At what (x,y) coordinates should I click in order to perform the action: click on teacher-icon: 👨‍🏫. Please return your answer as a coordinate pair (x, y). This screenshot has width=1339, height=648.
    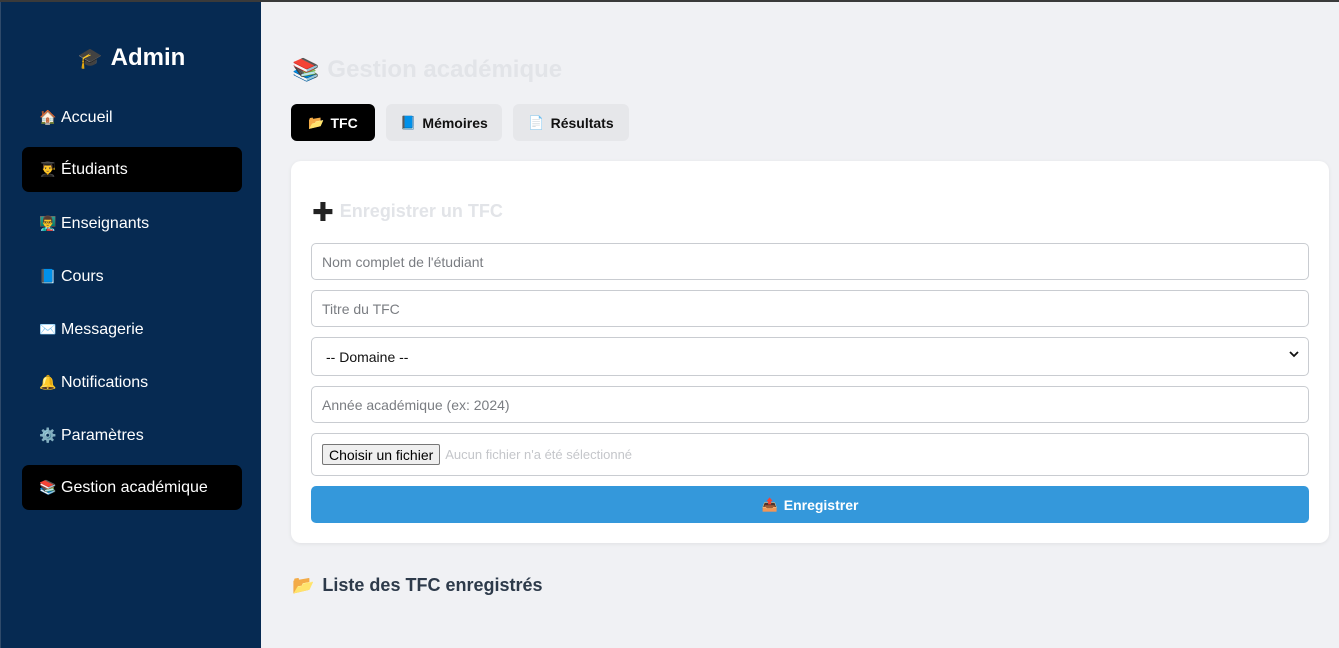
    Looking at the image, I should click on (48, 223).